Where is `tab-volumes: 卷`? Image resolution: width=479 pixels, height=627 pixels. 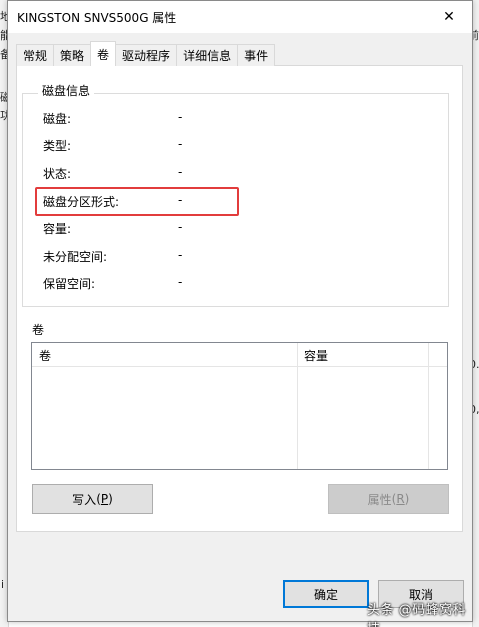
tab-volumes: 卷 is located at coordinates (103, 53).